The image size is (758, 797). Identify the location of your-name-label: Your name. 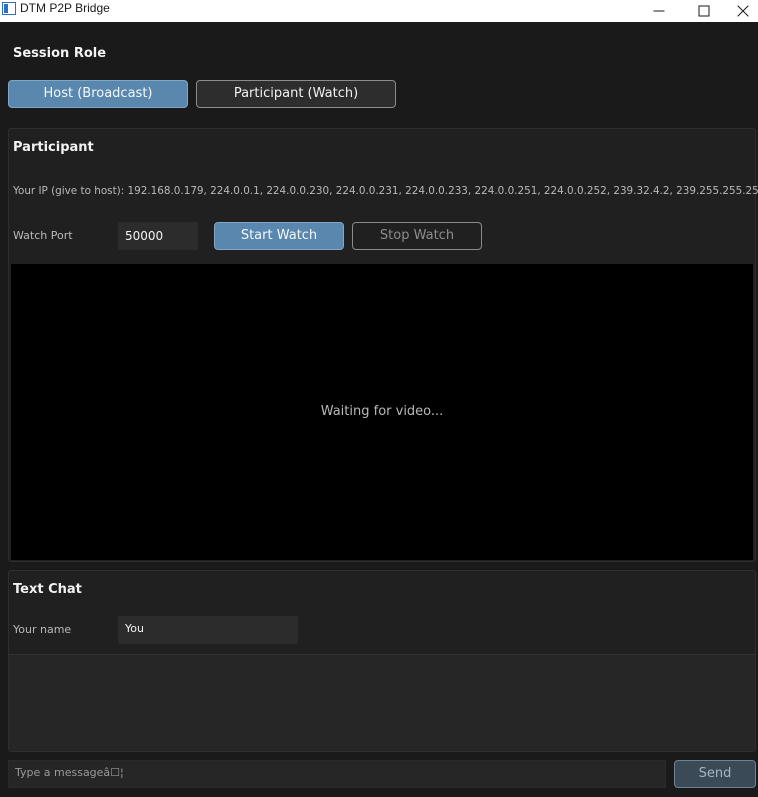
(42, 629).